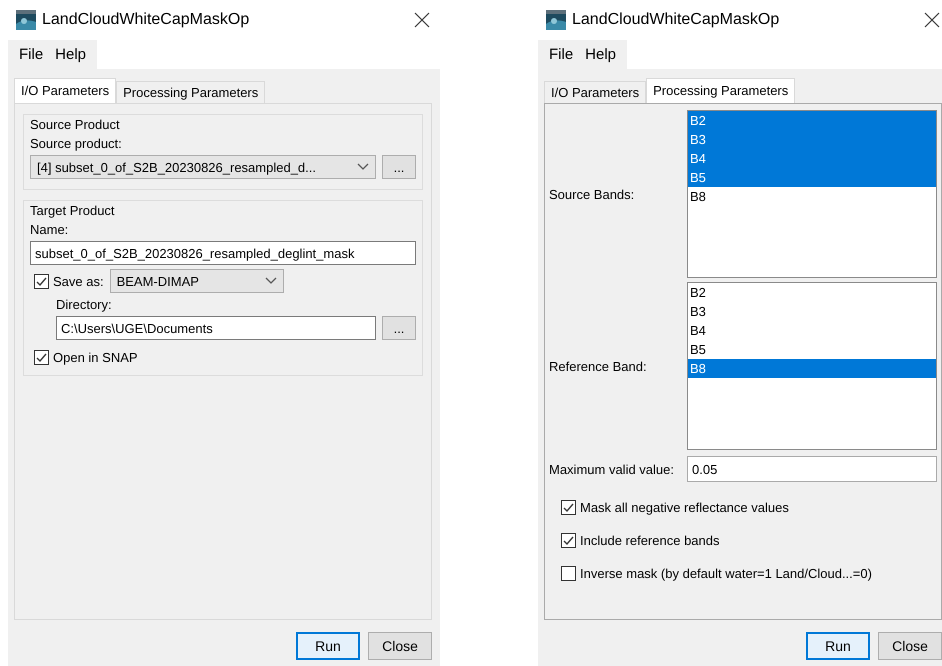  What do you see at coordinates (76, 143) in the screenshot?
I see `field-label: Source product:` at bounding box center [76, 143].